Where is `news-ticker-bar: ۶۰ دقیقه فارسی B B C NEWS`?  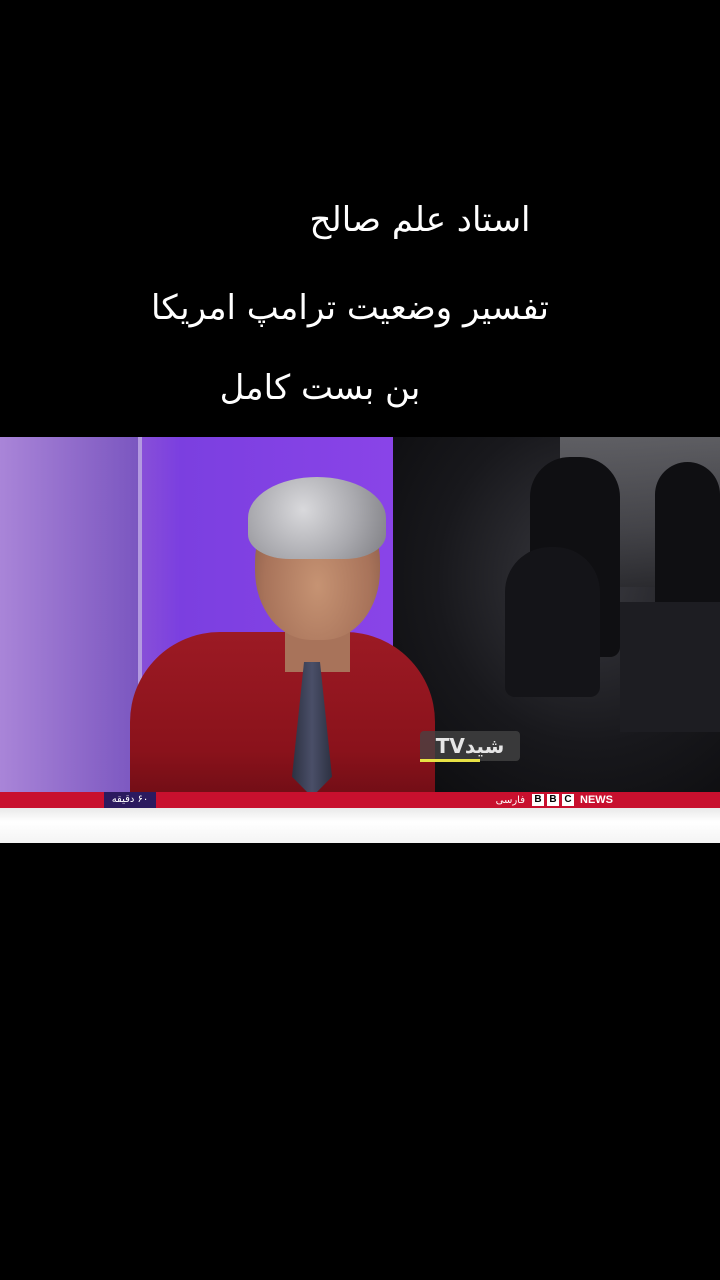 news-ticker-bar: ۶۰ دقیقه فارسی B B C NEWS is located at coordinates (360, 800).